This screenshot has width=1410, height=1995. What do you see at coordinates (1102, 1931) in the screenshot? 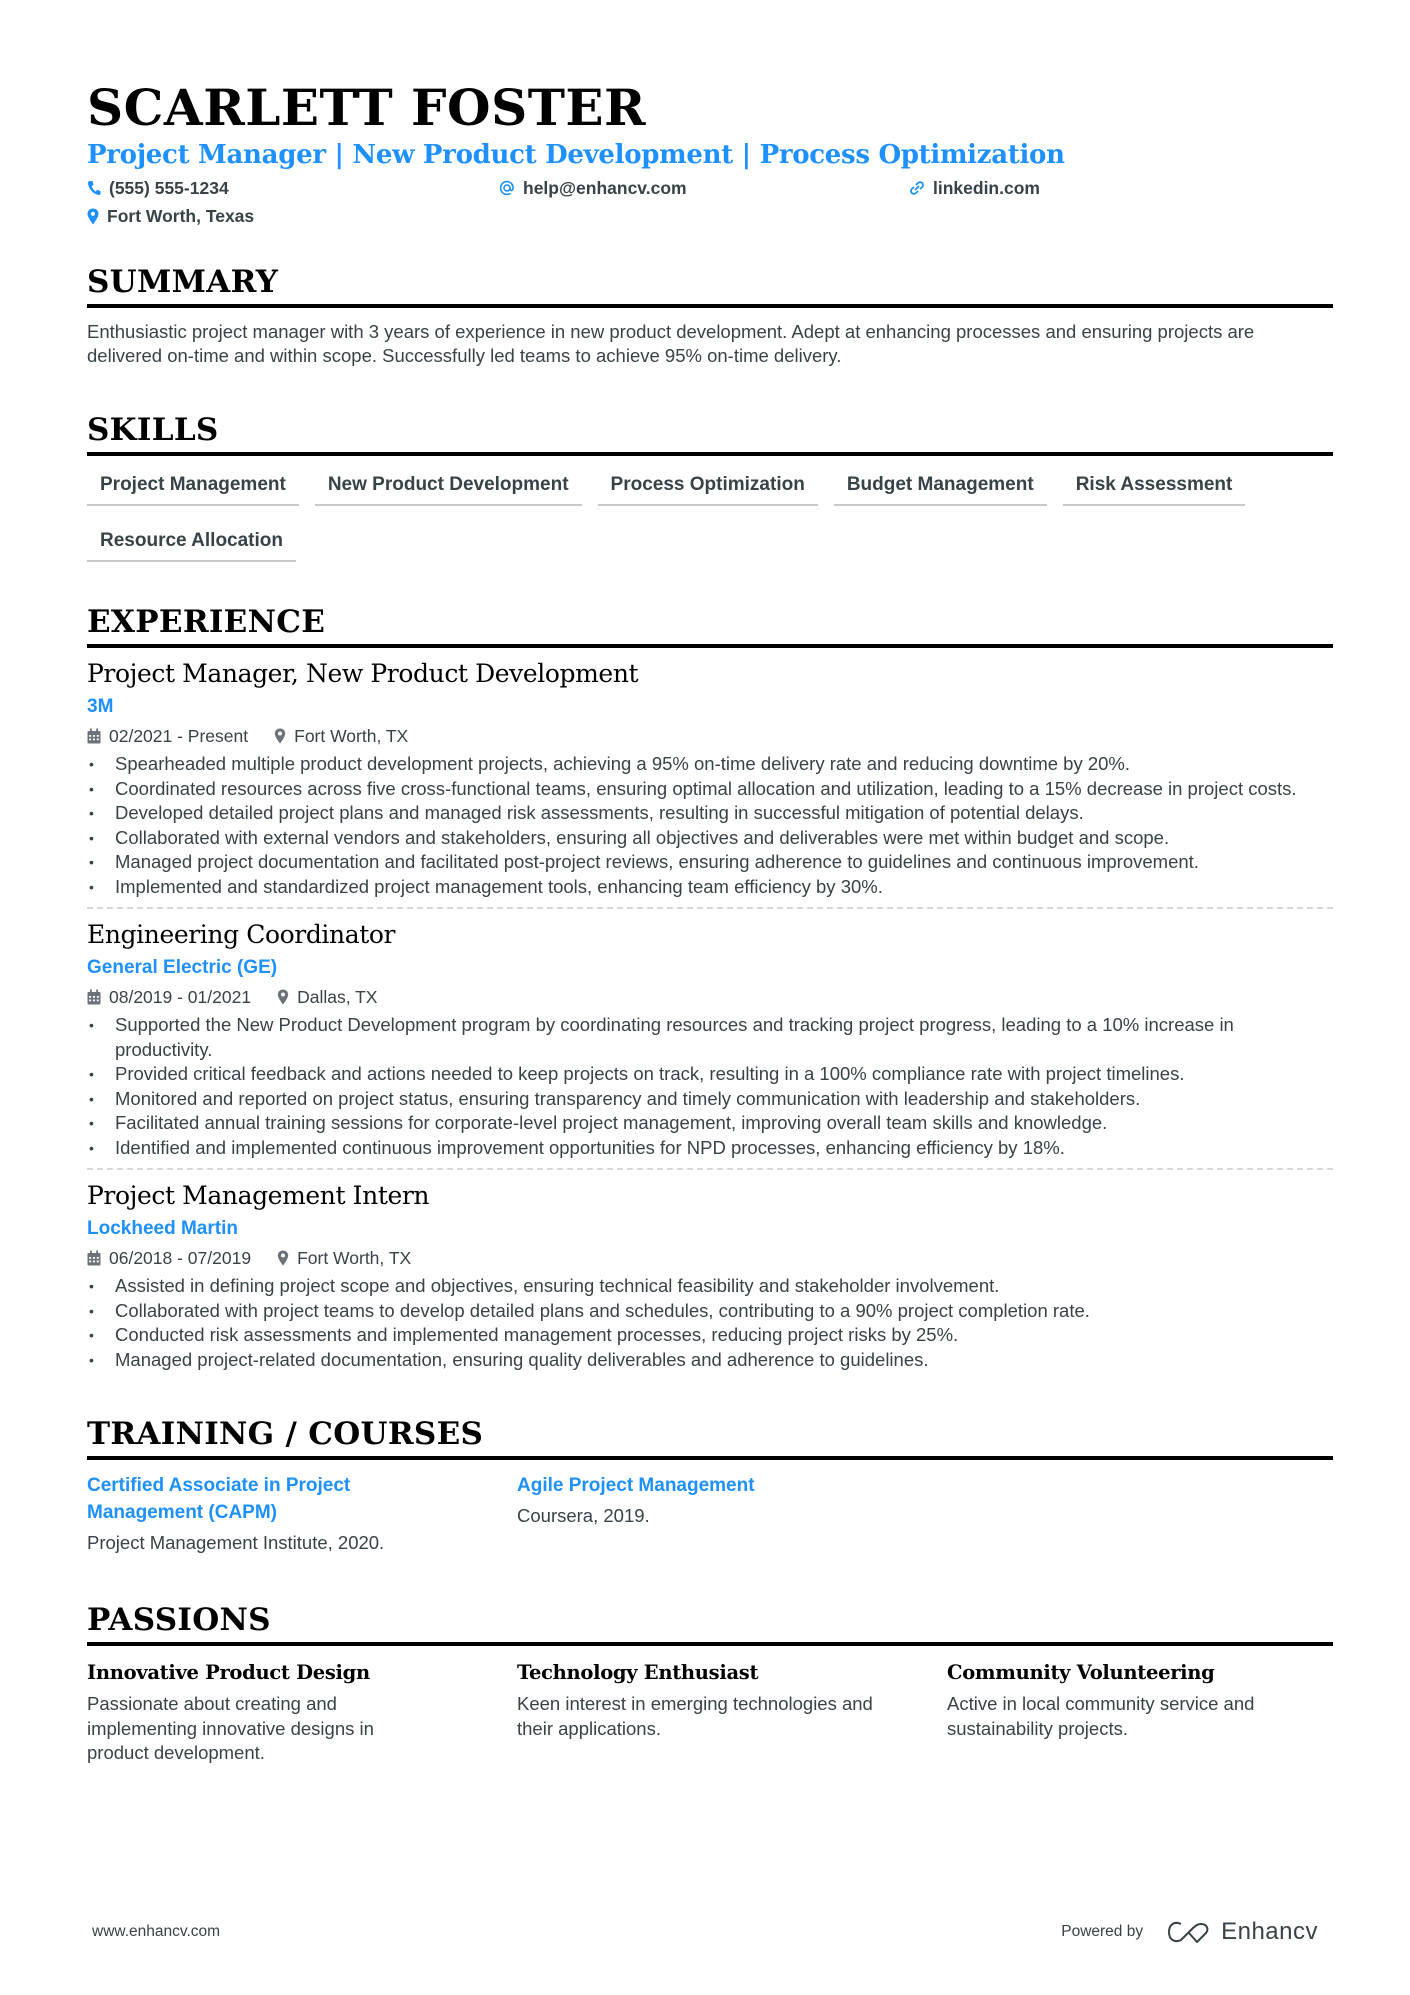
I see `powered-by-label: Powered by` at bounding box center [1102, 1931].